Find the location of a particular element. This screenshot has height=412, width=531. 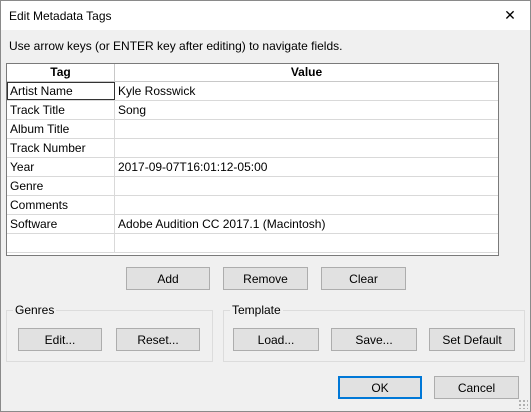

tag-cell: Year is located at coordinates (61, 167).